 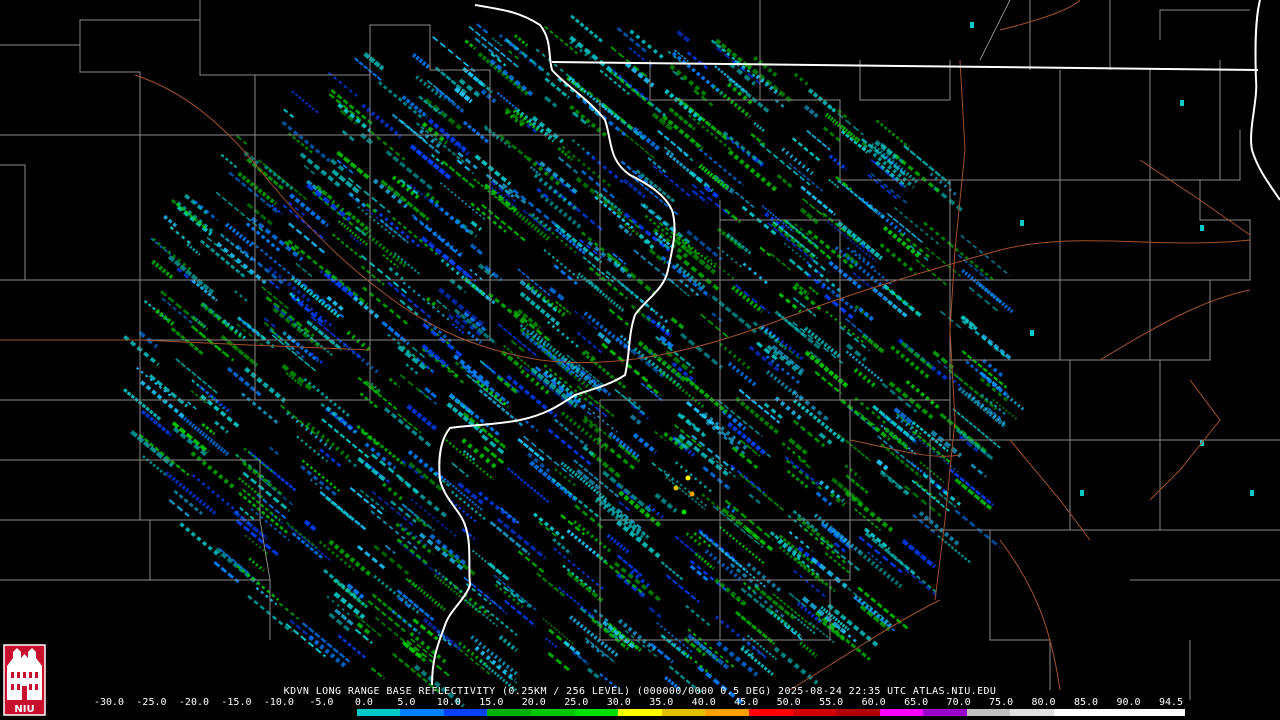 I want to click on reflectivity-colorbar, so click(x=640, y=712).